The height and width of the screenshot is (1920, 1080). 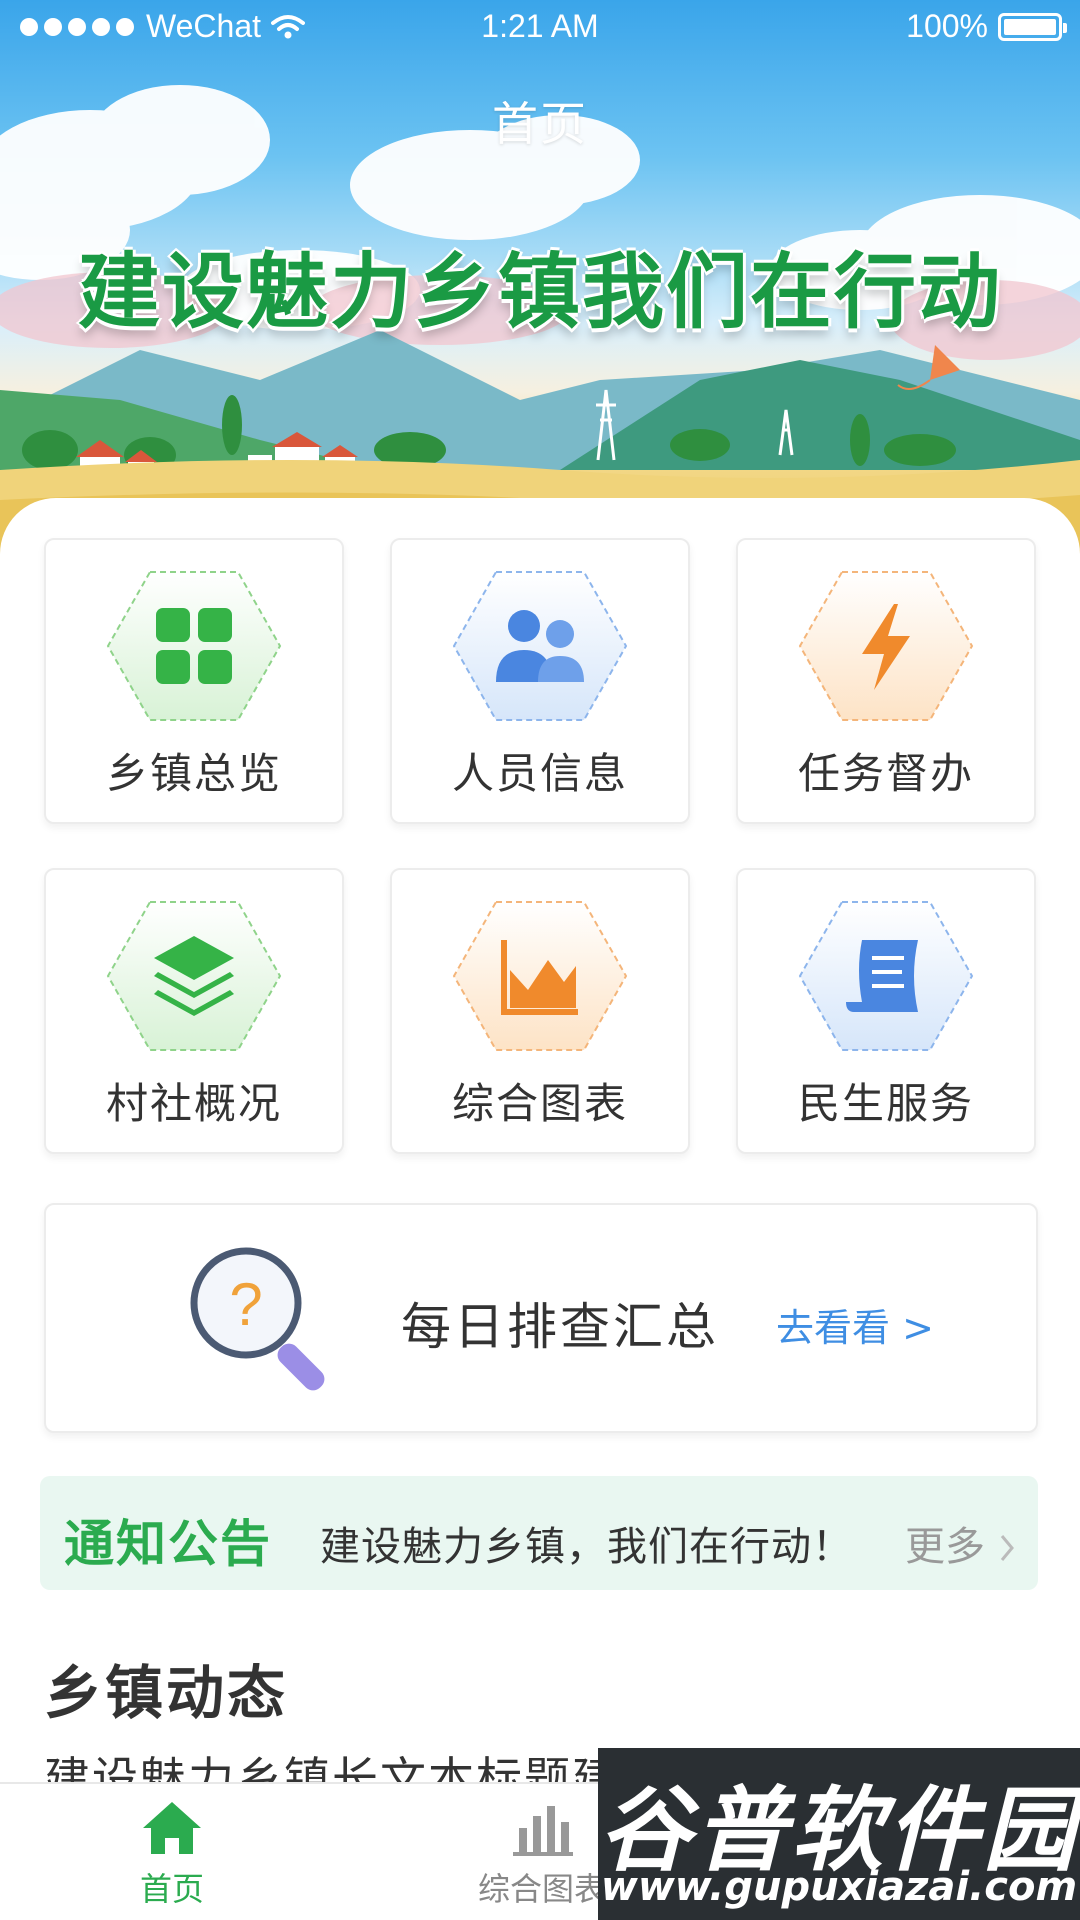 I want to click on daily-check-title: 每日排查汇总, so click(x=560, y=1327).